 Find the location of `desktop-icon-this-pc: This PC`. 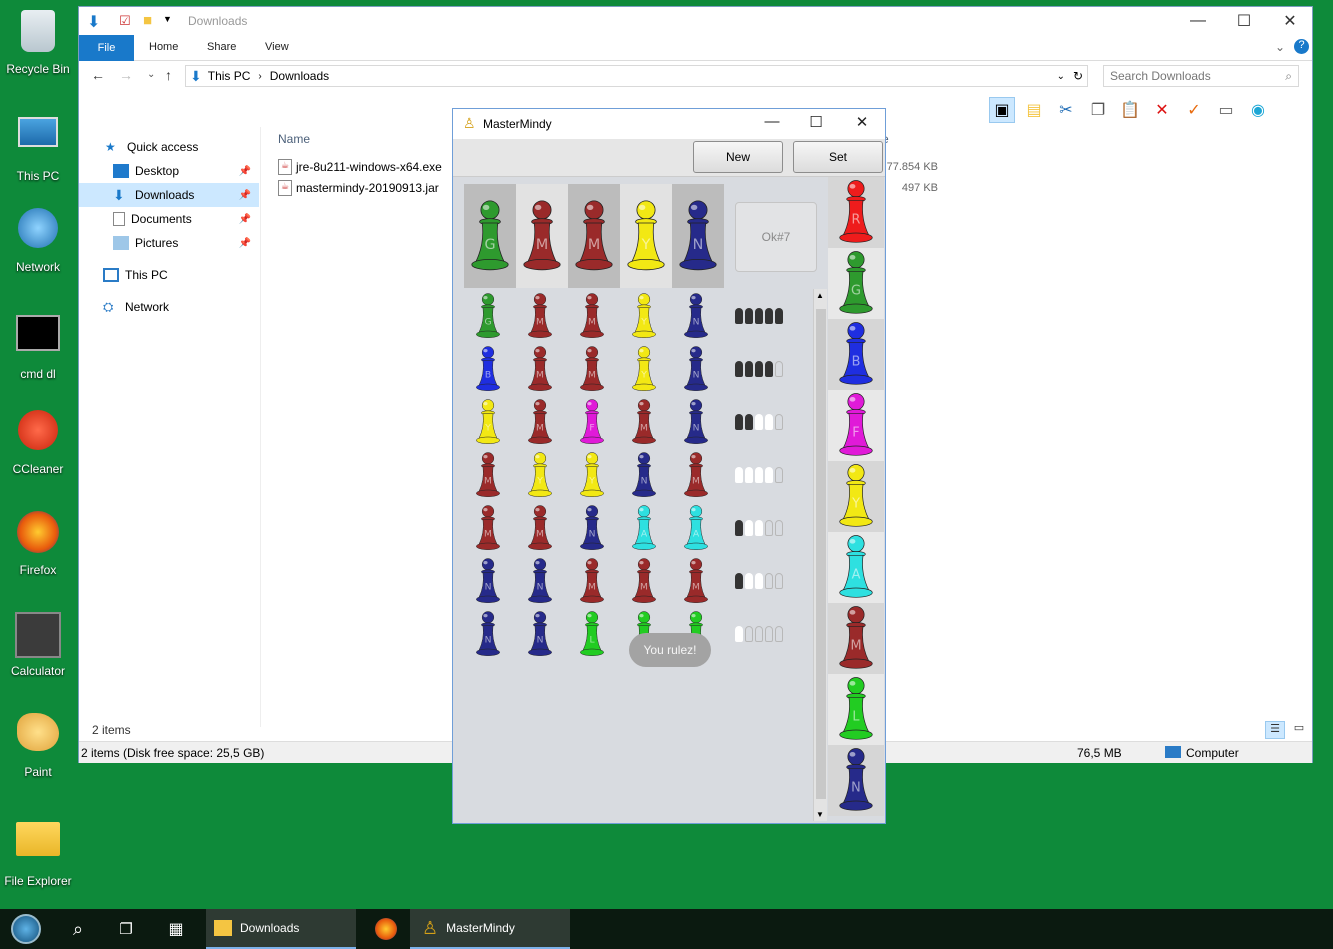

desktop-icon-this-pc: This PC is located at coordinates (38, 145).